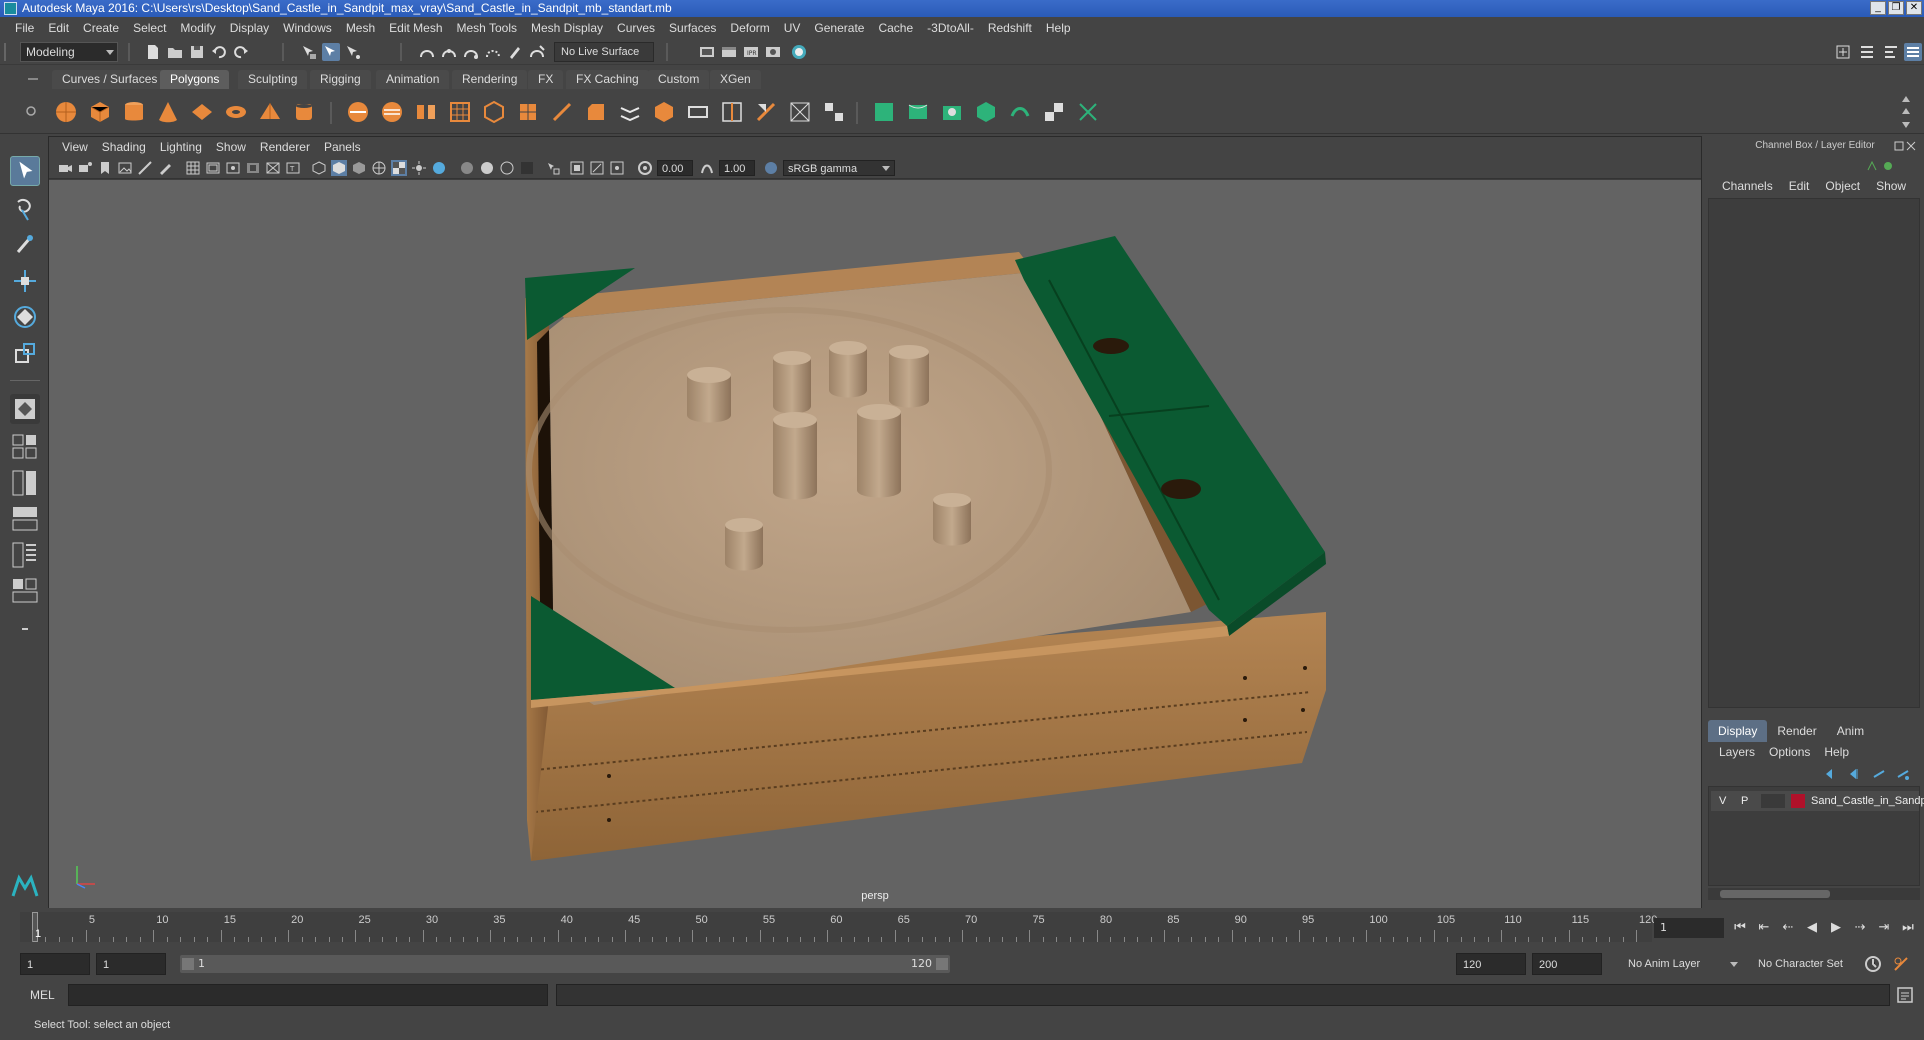  Describe the element at coordinates (1020, 112) in the screenshot. I see `uv-unfold-icon` at that location.